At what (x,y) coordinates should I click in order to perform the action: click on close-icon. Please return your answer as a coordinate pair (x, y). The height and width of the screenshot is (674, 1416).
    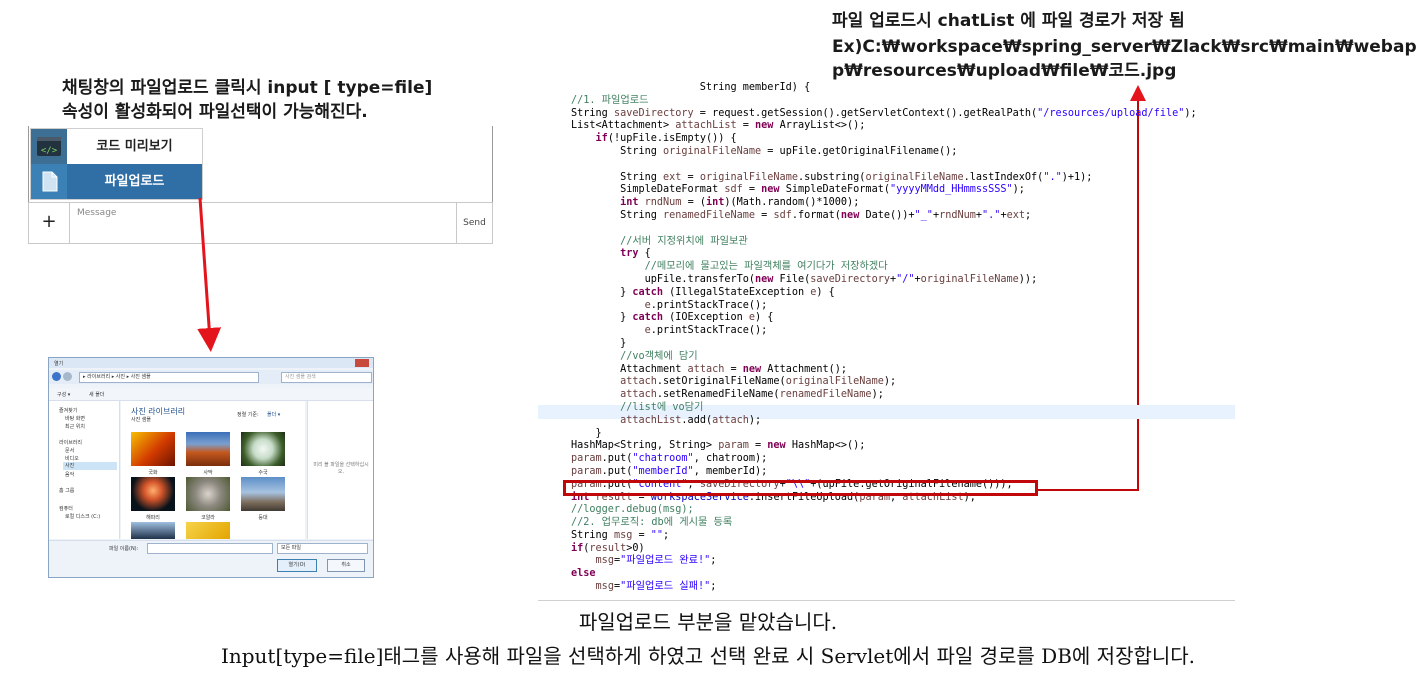
    Looking at the image, I should click on (362, 363).